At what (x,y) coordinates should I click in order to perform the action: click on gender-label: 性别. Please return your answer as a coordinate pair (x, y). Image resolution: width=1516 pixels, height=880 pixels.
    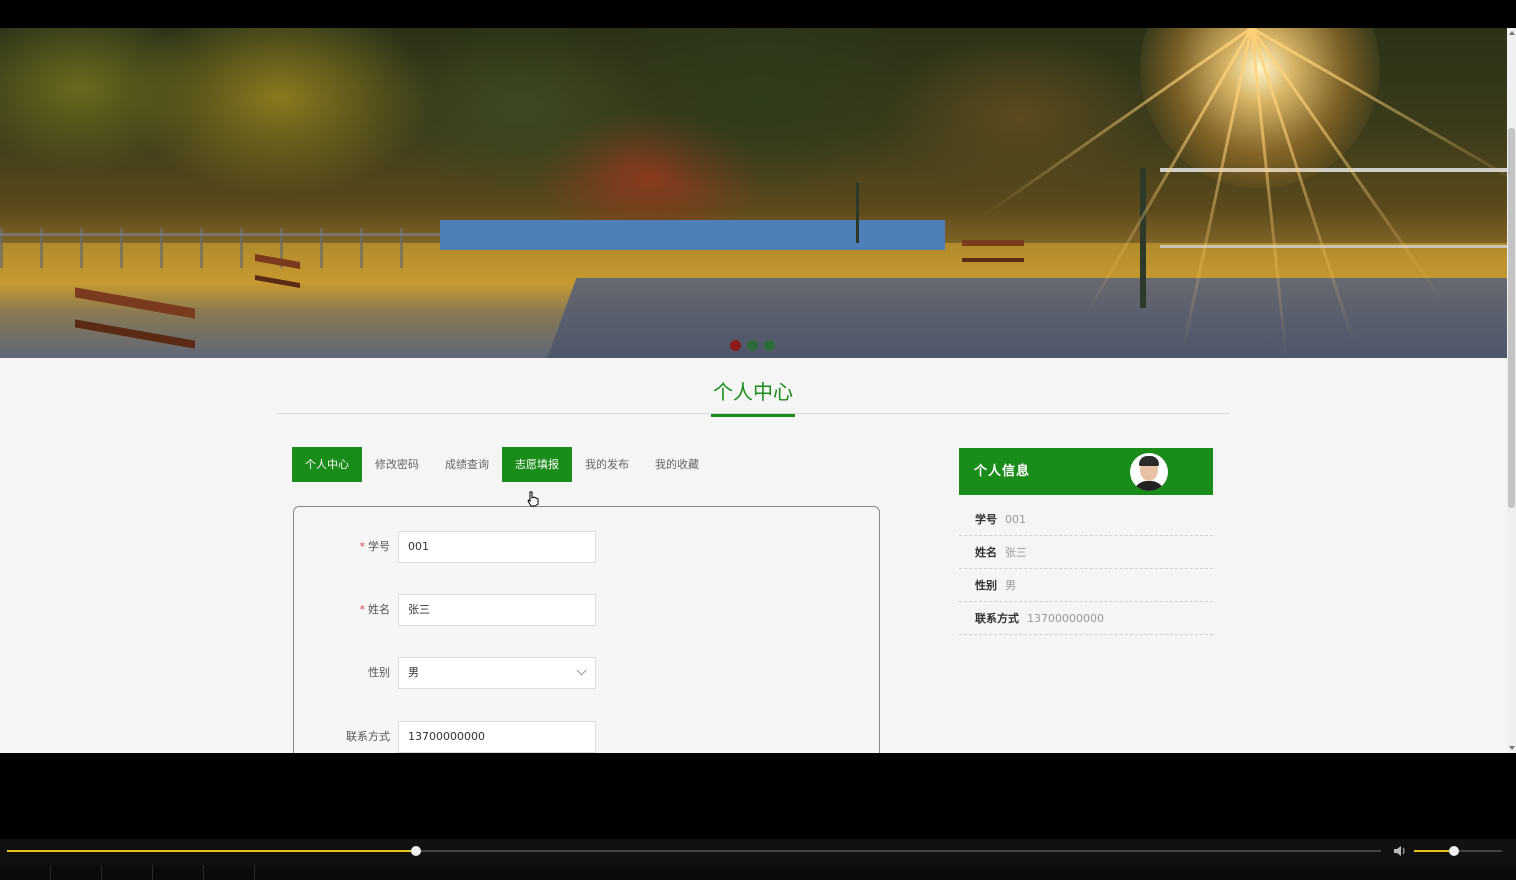
    Looking at the image, I should click on (379, 672).